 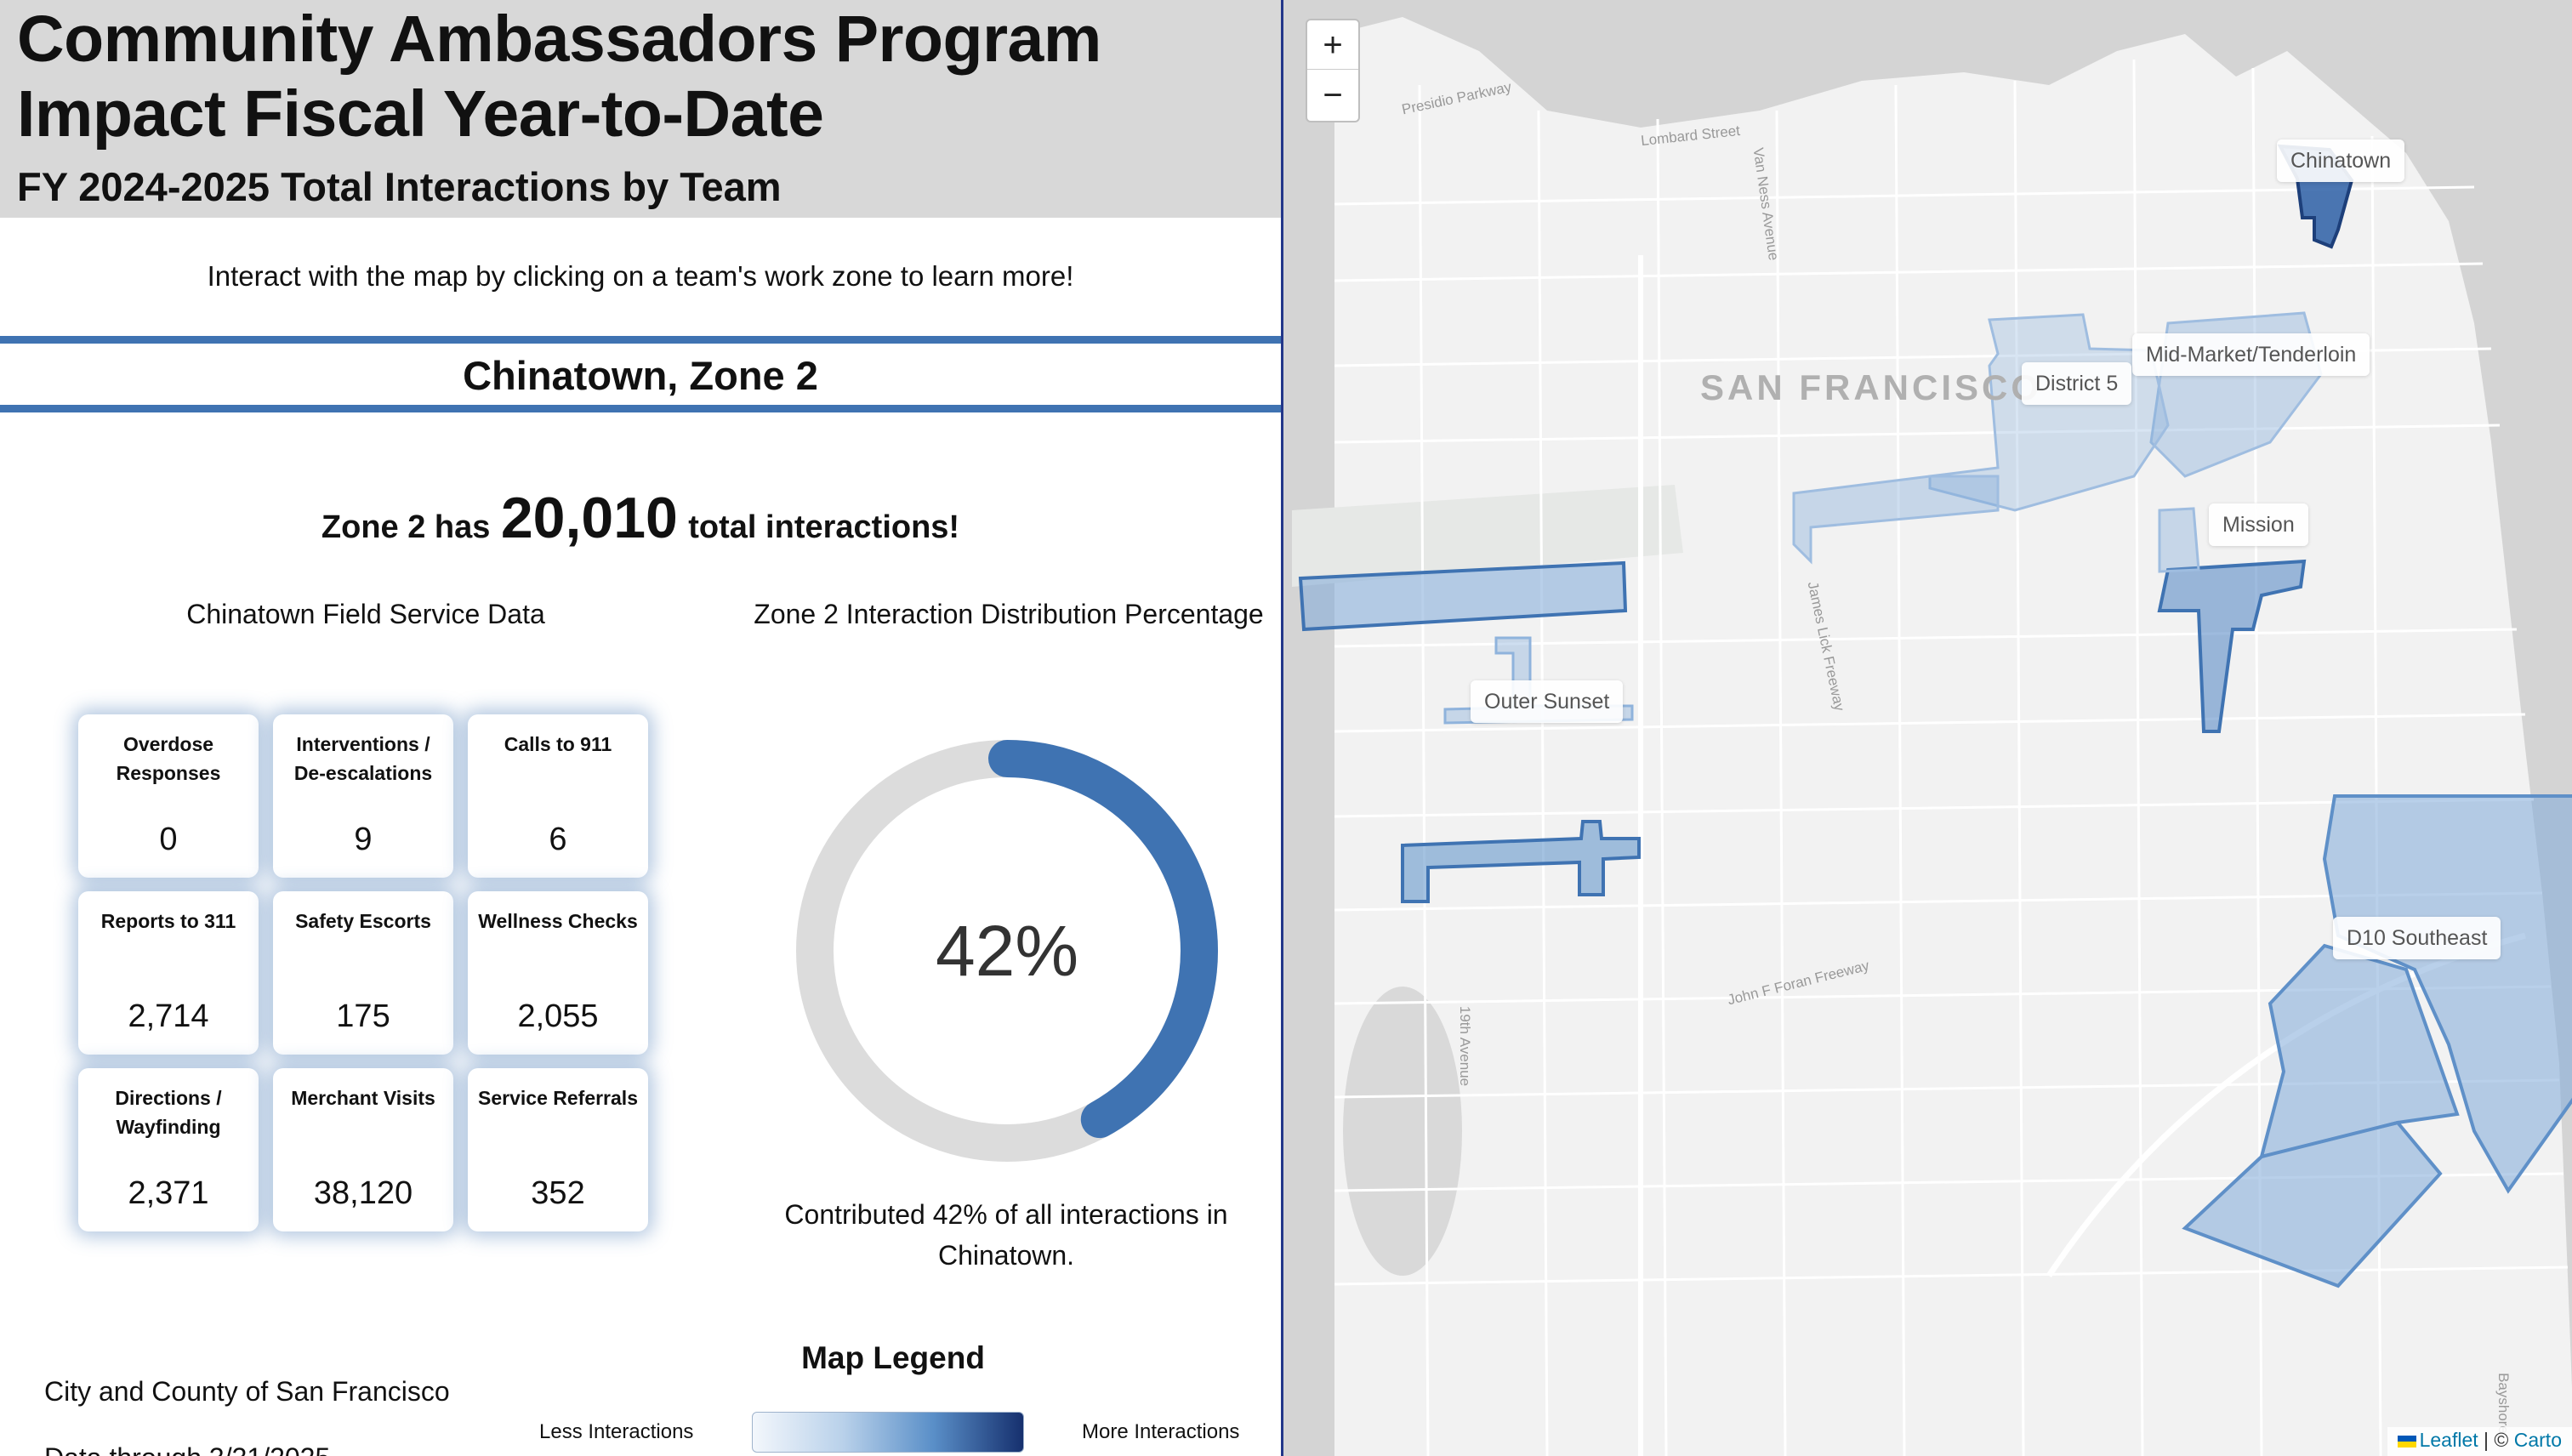 What do you see at coordinates (363, 1193) in the screenshot?
I see `tile-value: 38,120` at bounding box center [363, 1193].